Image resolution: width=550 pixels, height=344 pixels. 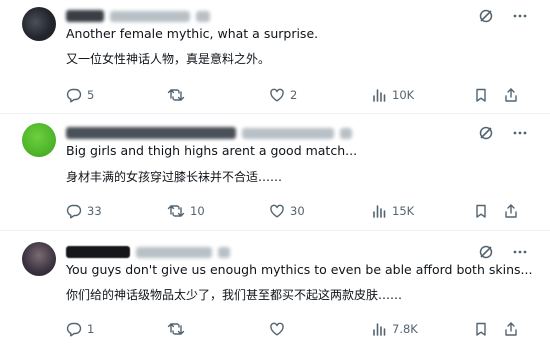 I want to click on action-bar: 5 2 10K, so click(x=297, y=96).